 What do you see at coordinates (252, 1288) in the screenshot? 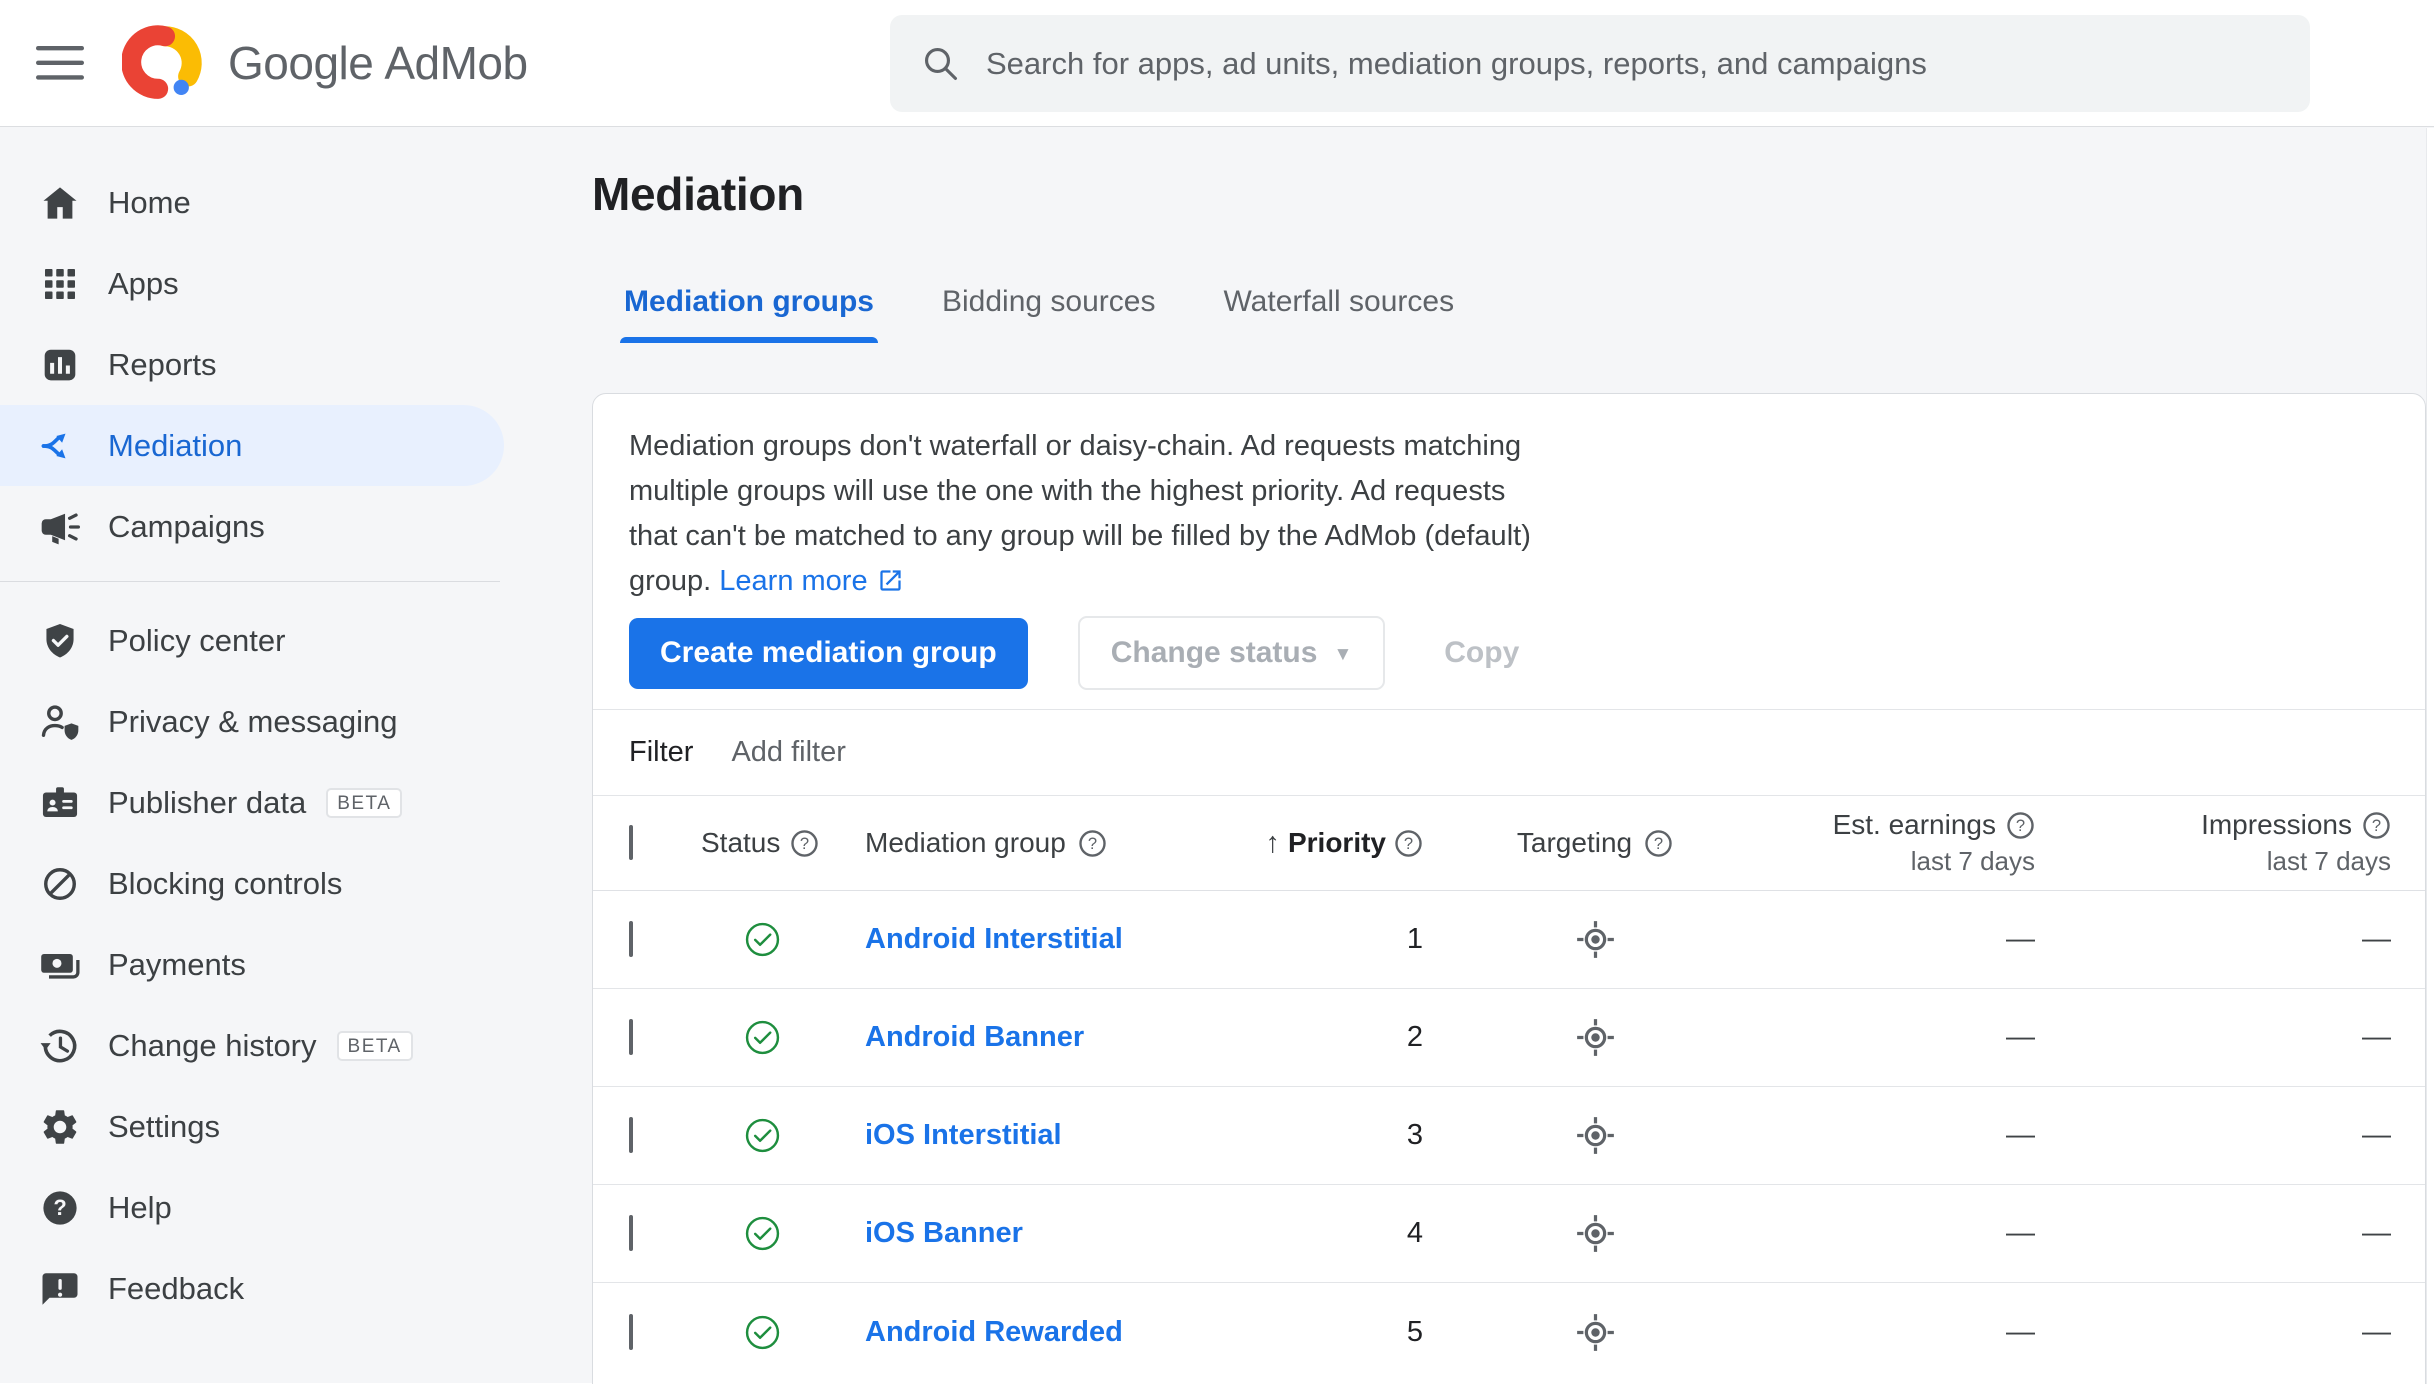
I see `sidebar-item-feedback: Feedback` at bounding box center [252, 1288].